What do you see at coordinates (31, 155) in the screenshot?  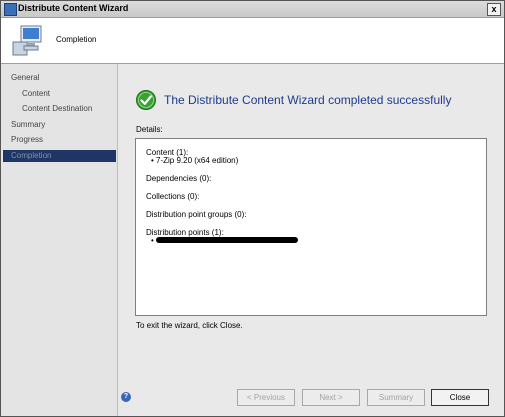 I see `nav-item-label: Completion` at bounding box center [31, 155].